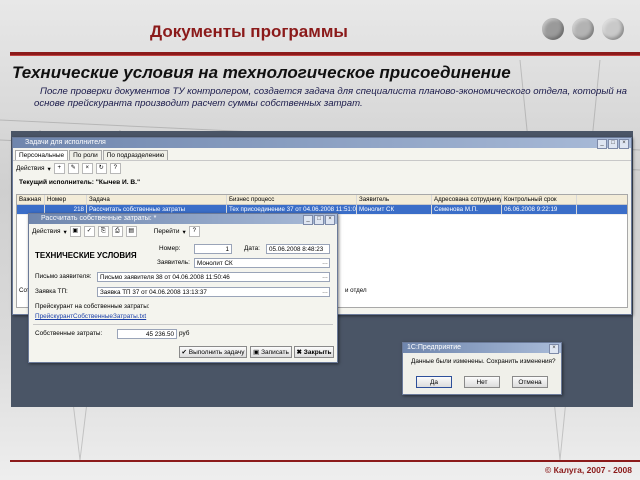 The width and height of the screenshot is (640, 480). I want to click on add-icon: +, so click(59, 168).